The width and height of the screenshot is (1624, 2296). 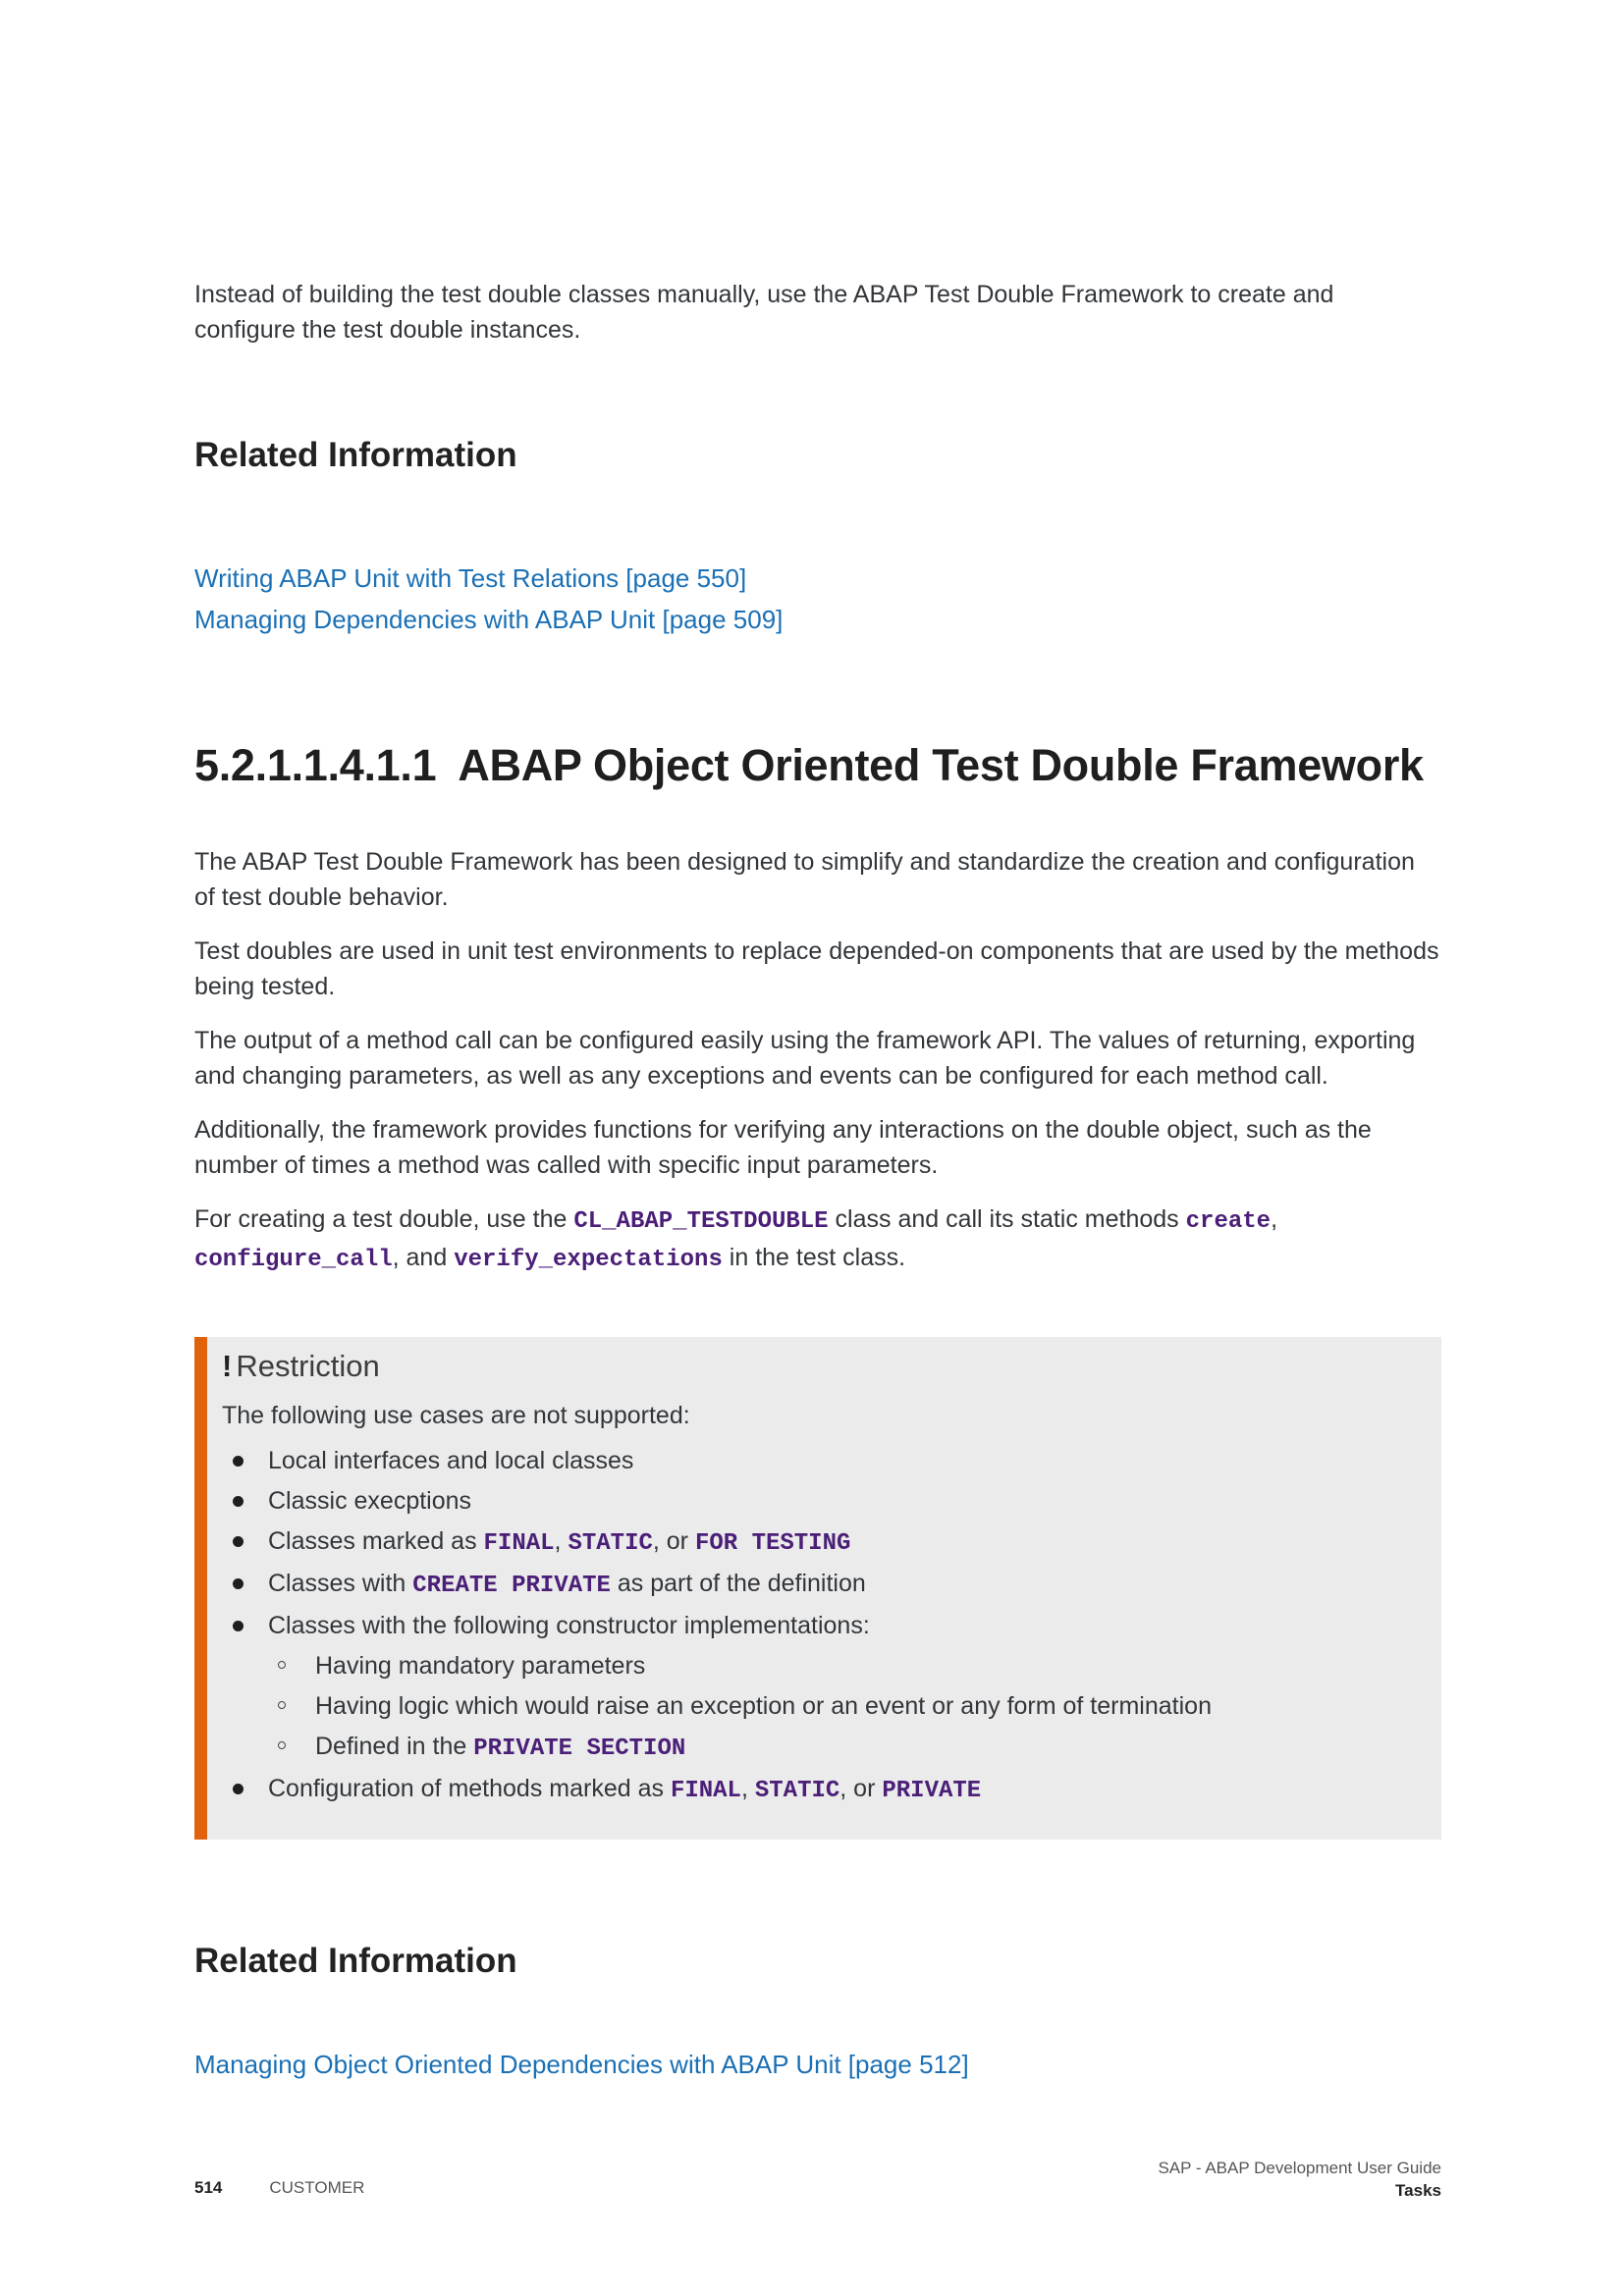 What do you see at coordinates (701, 1221) in the screenshot?
I see `code-cl-abap-testdouble: CL_ABAP_TESTDOUBLE` at bounding box center [701, 1221].